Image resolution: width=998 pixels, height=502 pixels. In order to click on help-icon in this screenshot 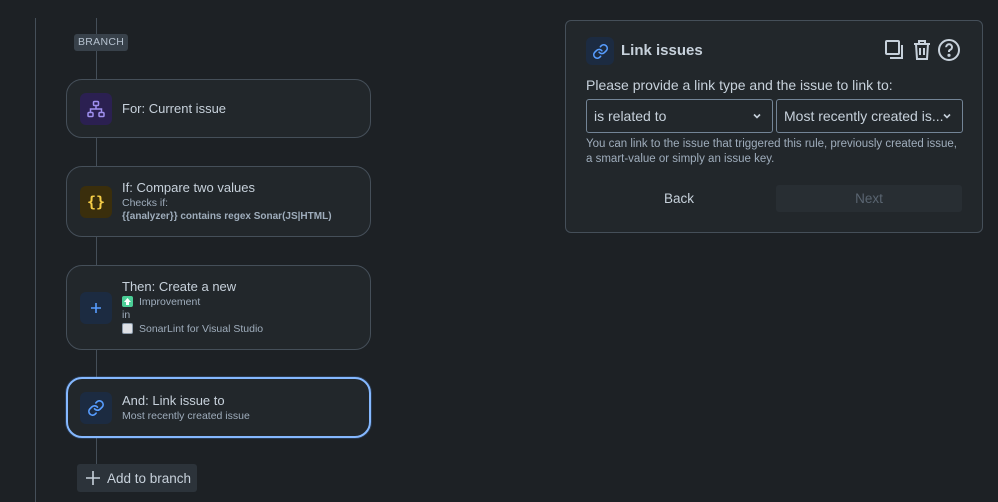, I will do `click(949, 50)`.